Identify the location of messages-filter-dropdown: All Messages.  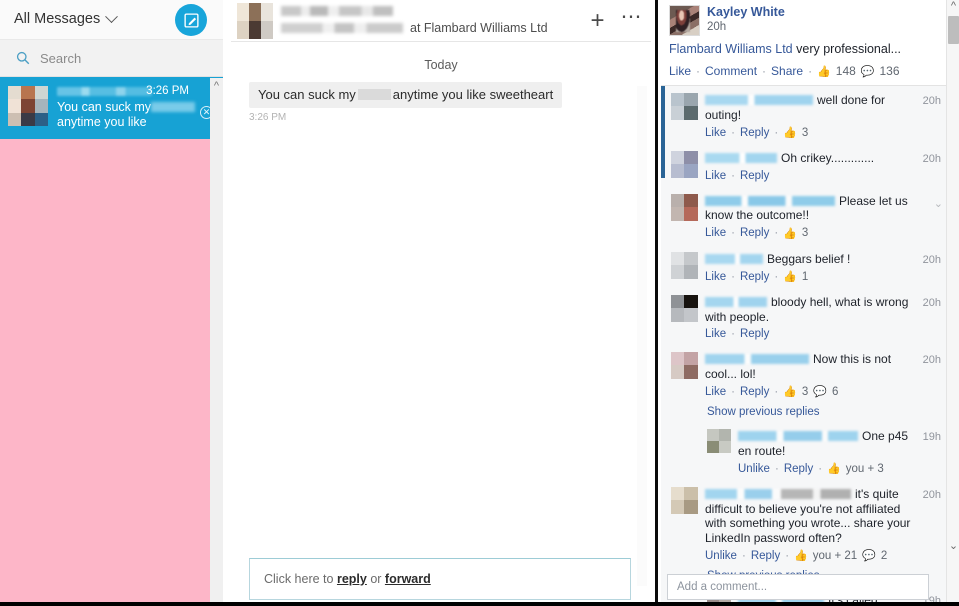
(66, 18).